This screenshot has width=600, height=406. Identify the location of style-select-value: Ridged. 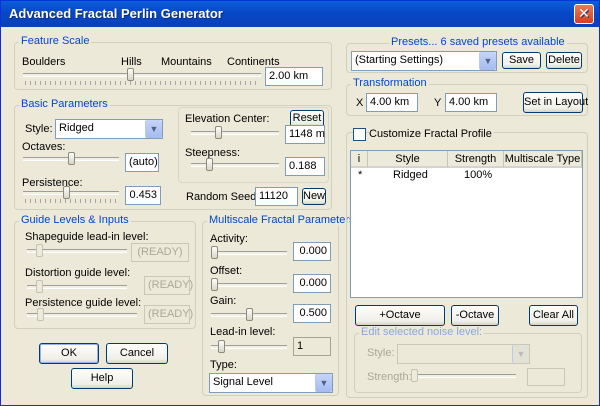
(76, 128).